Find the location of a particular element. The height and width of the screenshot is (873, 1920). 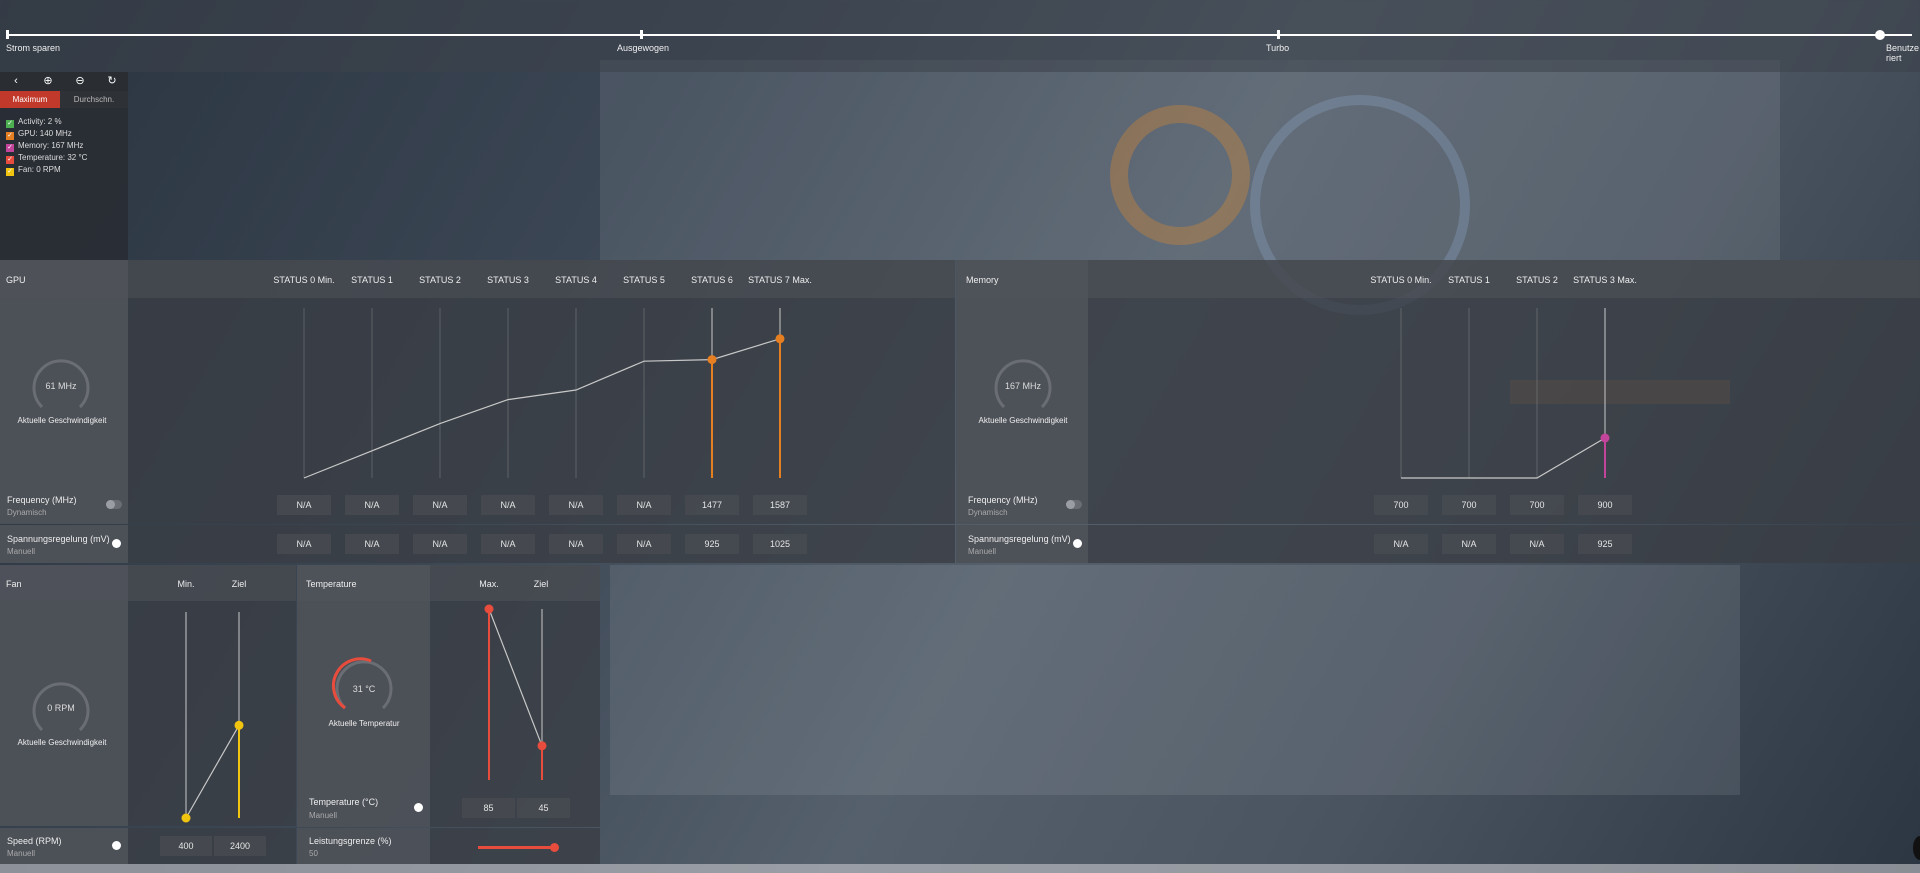

fan-gauge-label: Aktuelle Geschwindigkeit is located at coordinates (62, 742).